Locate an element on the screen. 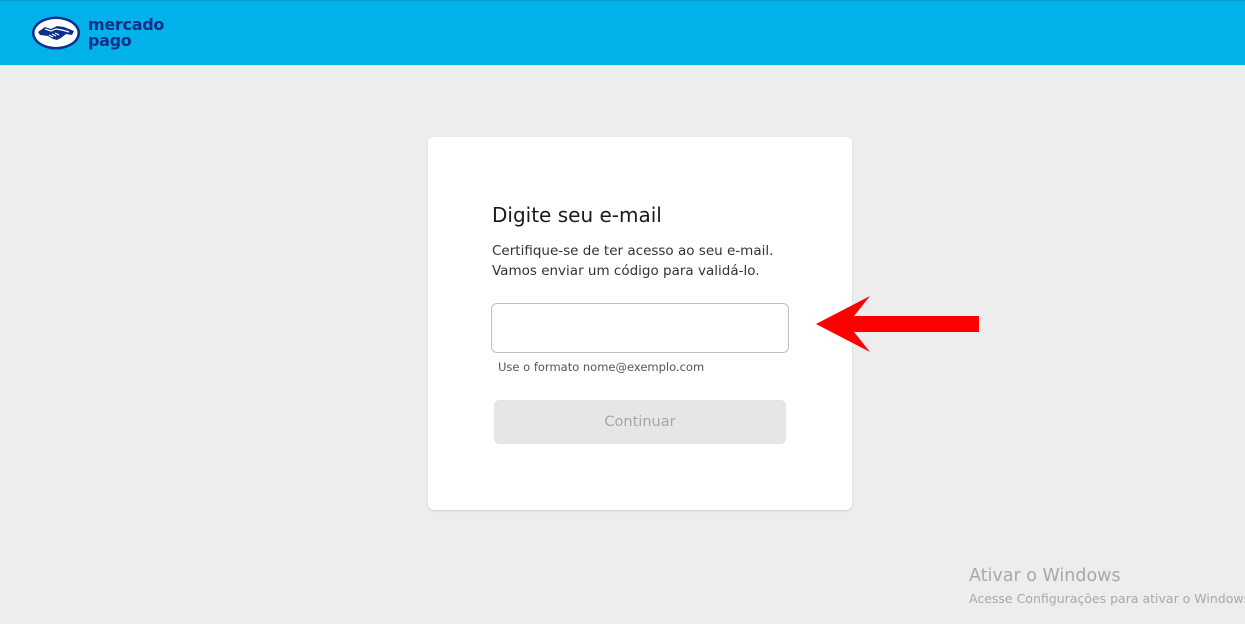 This screenshot has width=1245, height=624. email-helper-text: Use o formato nome@exemplo.com is located at coordinates (601, 367).